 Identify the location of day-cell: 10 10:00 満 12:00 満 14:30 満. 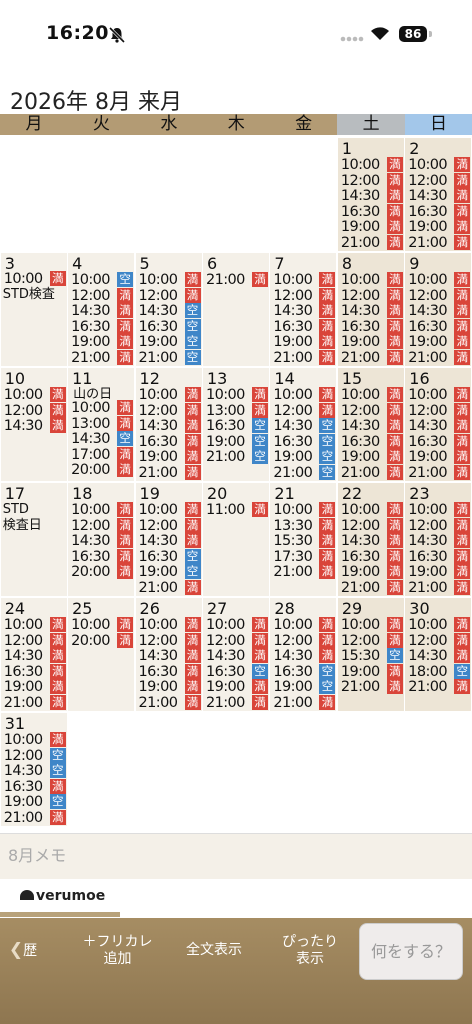
(33, 424).